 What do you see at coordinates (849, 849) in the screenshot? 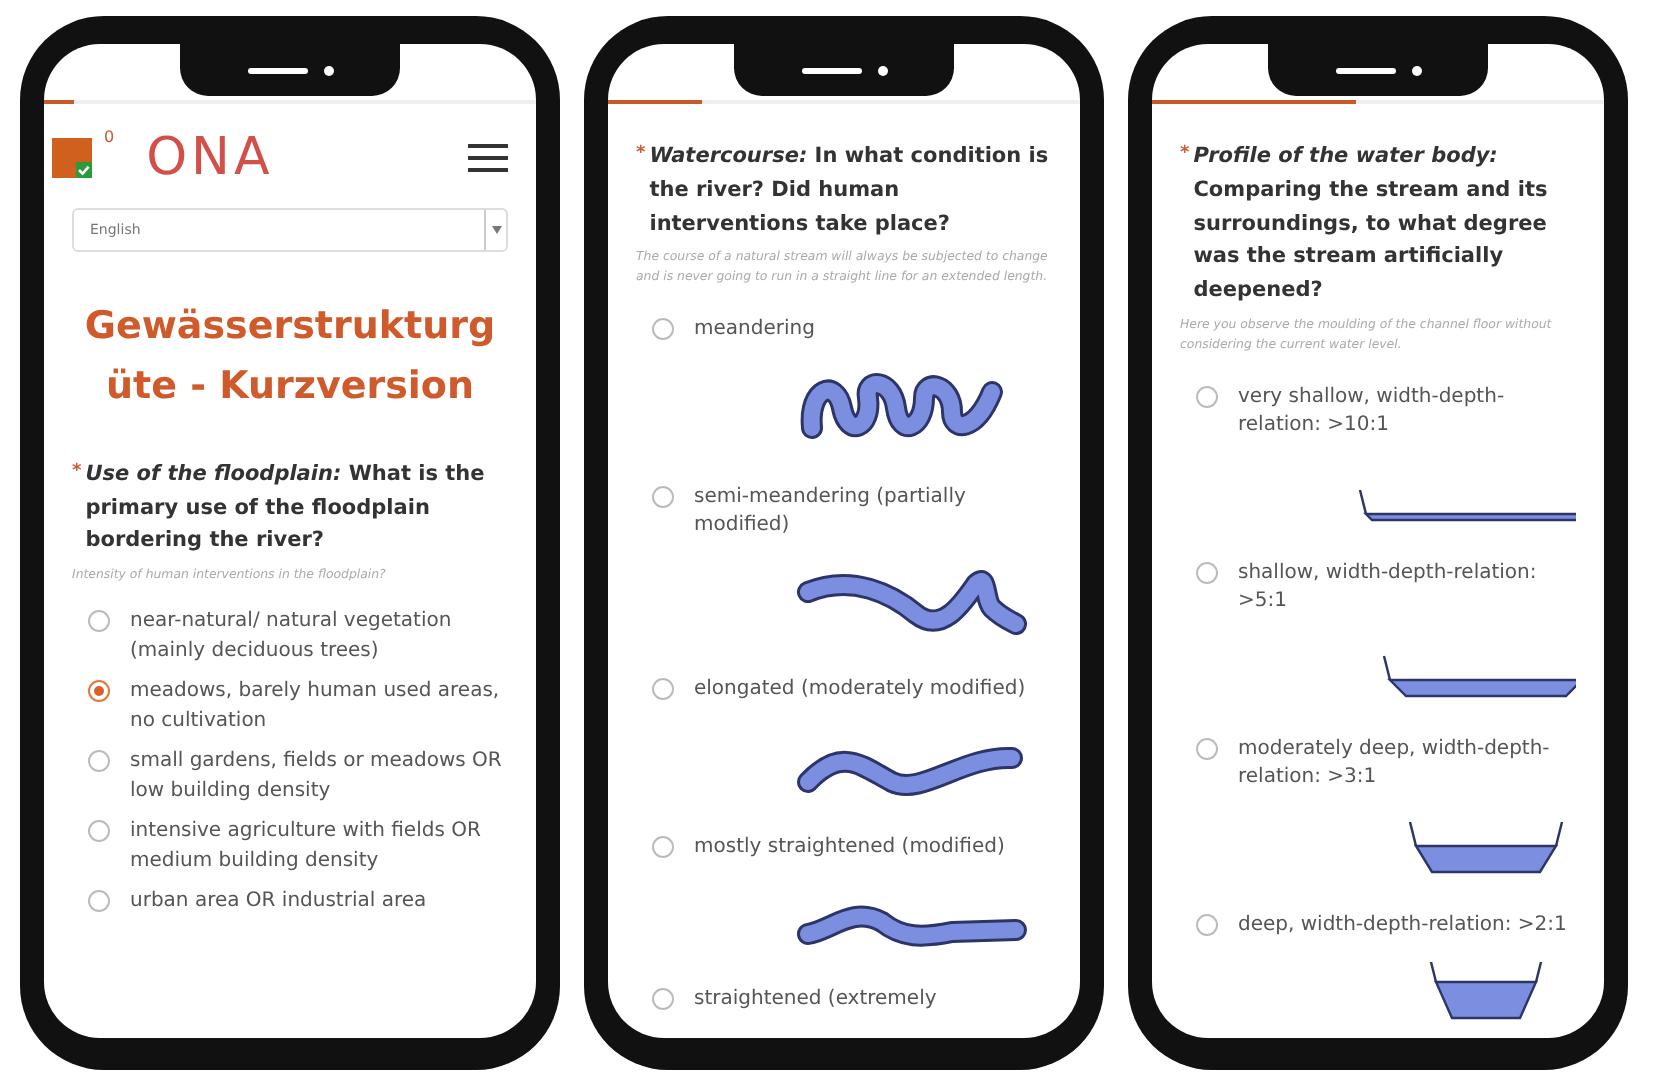
I see `option-label: mostly straightened (modified)` at bounding box center [849, 849].